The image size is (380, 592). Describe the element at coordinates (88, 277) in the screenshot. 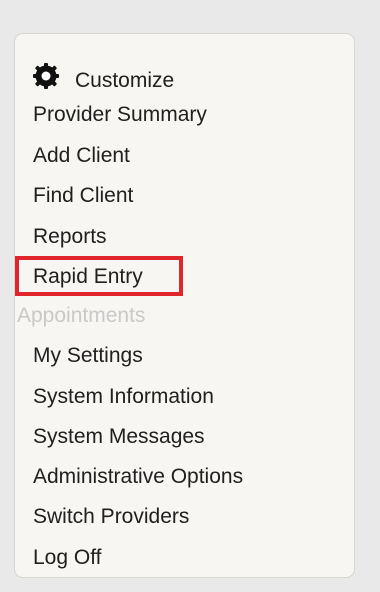

I see `menu-item-rapid-entry: Rapid Entry` at that location.